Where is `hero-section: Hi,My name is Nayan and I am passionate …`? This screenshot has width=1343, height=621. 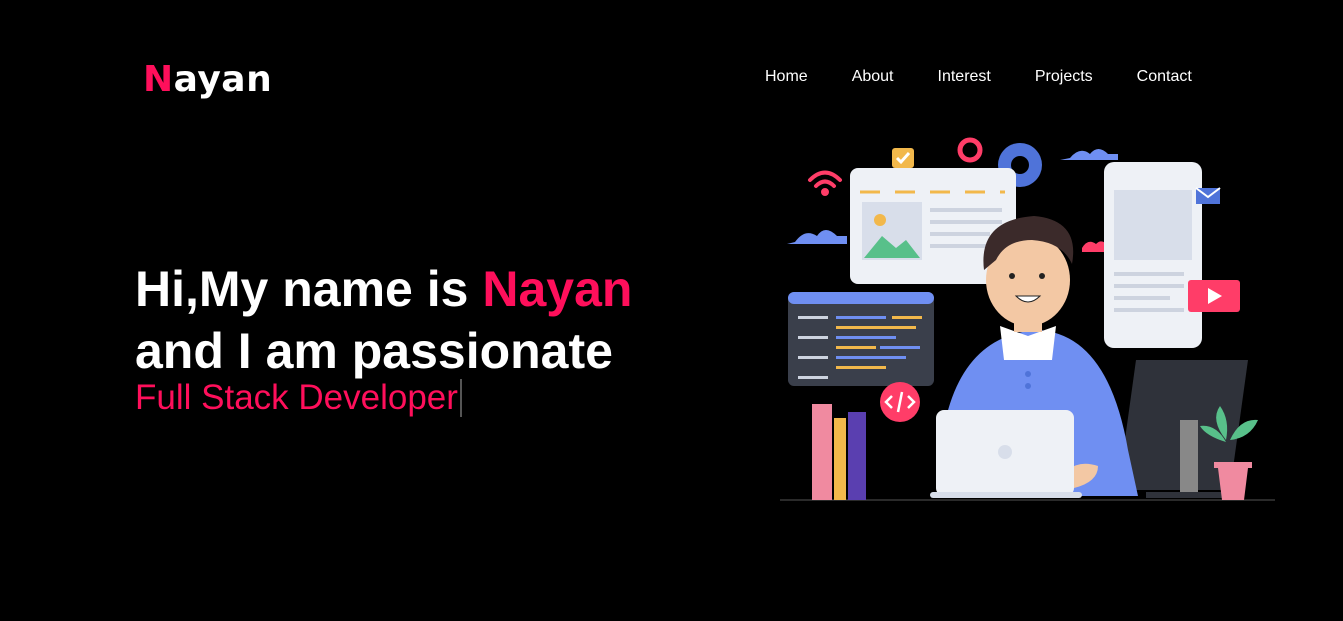 hero-section: Hi,My name is Nayan and I am passionate … is located at coordinates (383, 338).